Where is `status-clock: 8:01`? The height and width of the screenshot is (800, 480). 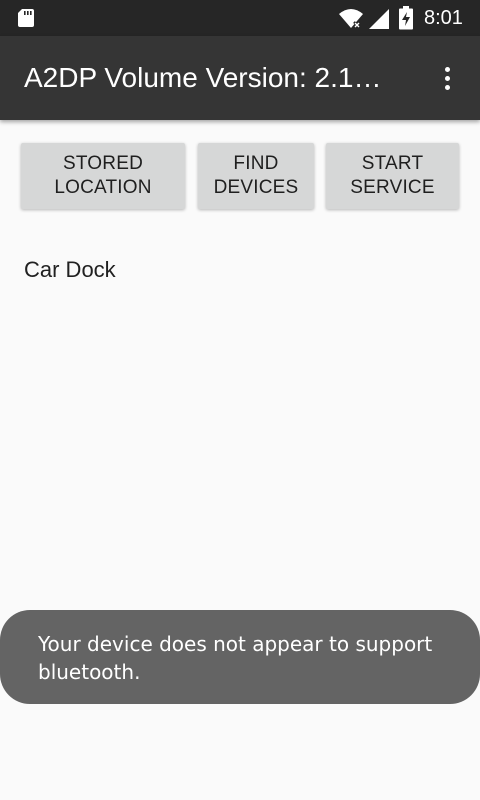 status-clock: 8:01 is located at coordinates (443, 18).